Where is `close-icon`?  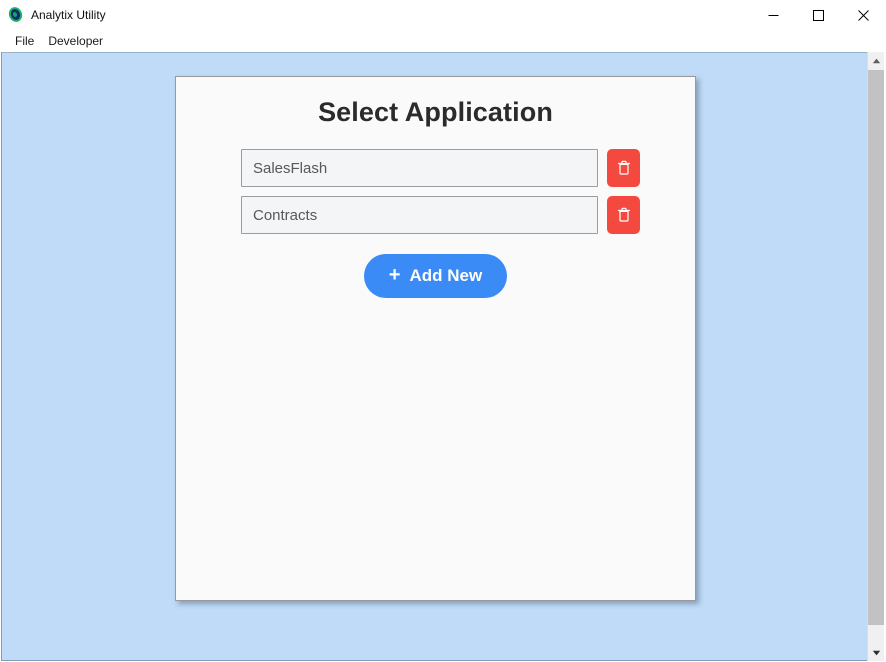 close-icon is located at coordinates (863, 15).